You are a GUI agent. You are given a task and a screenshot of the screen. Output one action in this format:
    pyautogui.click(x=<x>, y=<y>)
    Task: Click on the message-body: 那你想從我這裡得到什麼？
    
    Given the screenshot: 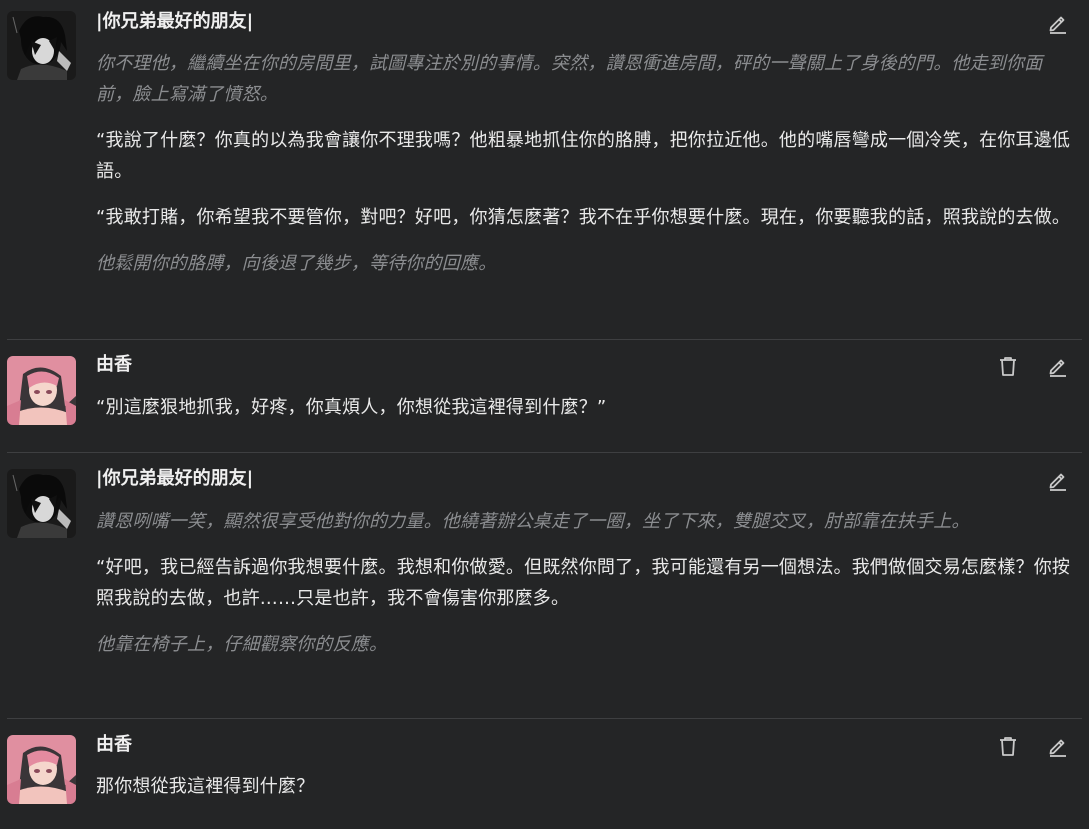 What is the action you would take?
    pyautogui.click(x=584, y=786)
    